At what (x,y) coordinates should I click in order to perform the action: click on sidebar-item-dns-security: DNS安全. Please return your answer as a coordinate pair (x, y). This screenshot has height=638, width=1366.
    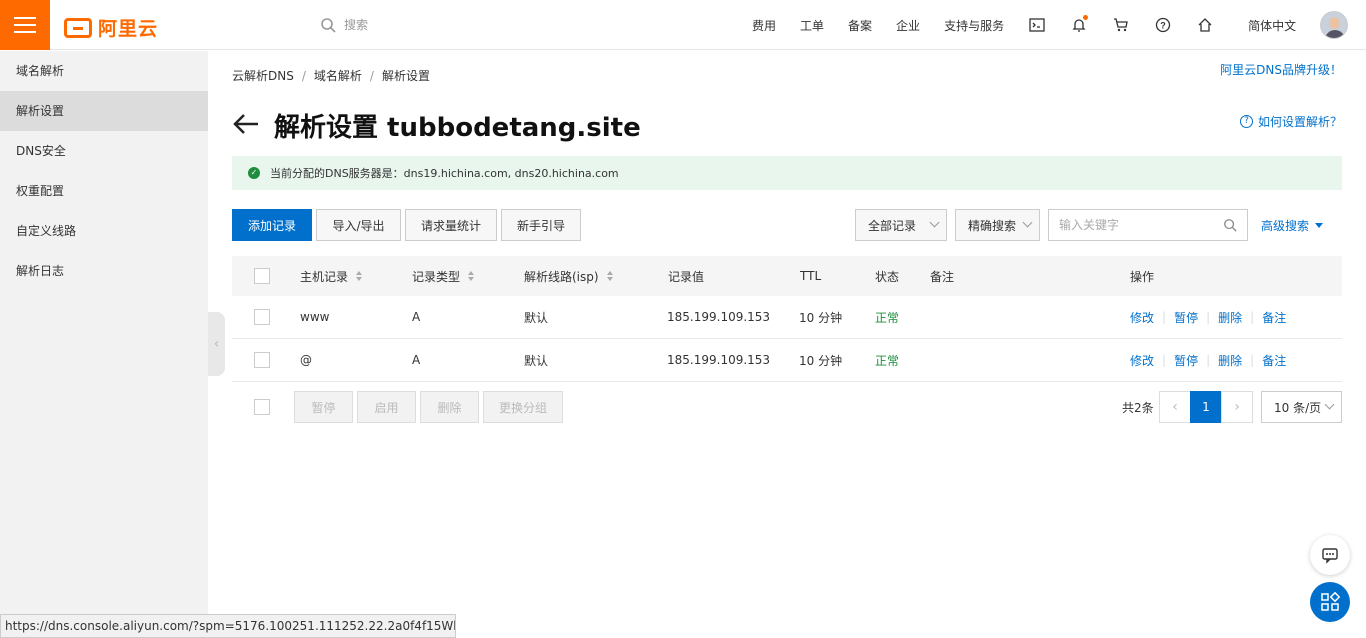
    Looking at the image, I should click on (104, 151).